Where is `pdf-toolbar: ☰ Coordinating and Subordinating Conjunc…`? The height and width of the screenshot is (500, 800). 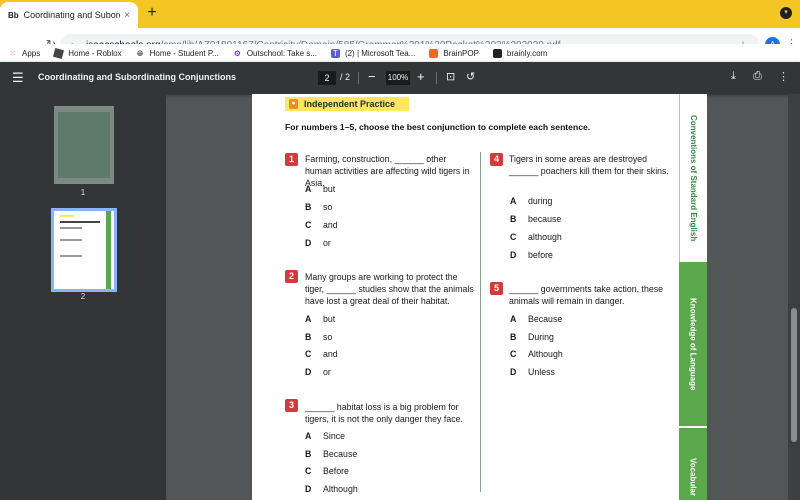 pdf-toolbar: ☰ Coordinating and Subordinating Conjunc… is located at coordinates (400, 78).